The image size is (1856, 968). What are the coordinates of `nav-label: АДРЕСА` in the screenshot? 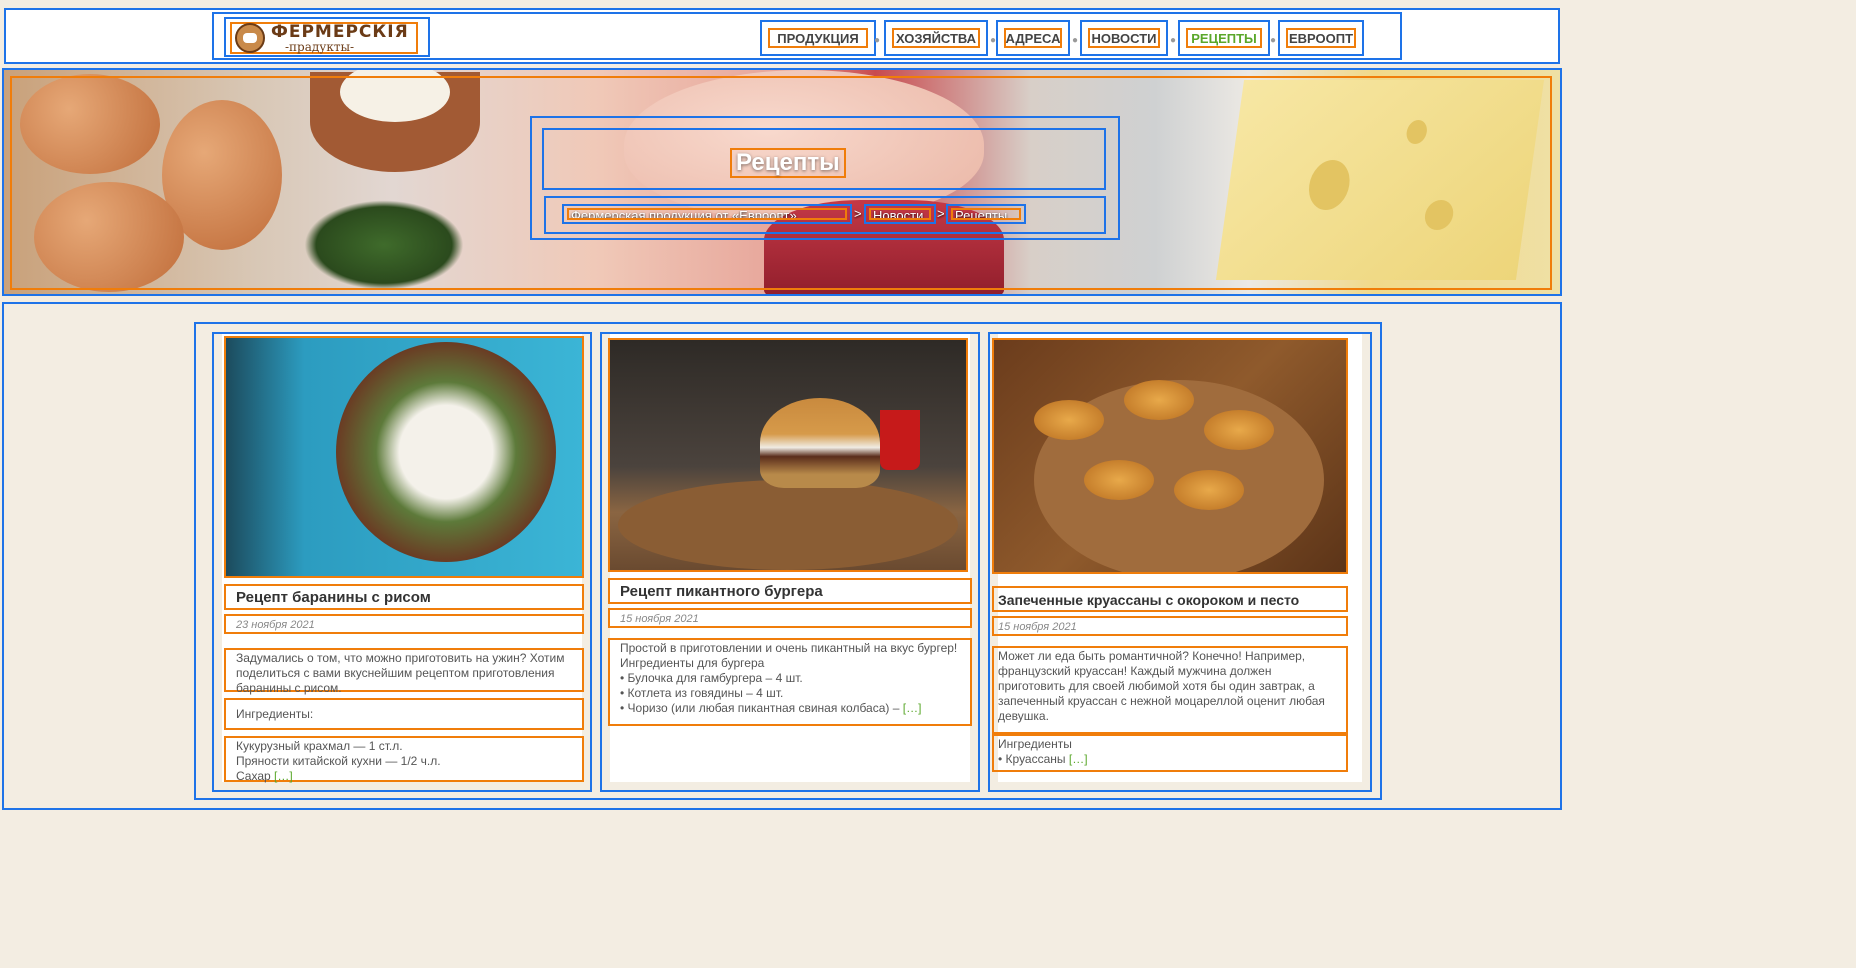 It's located at (1033, 38).